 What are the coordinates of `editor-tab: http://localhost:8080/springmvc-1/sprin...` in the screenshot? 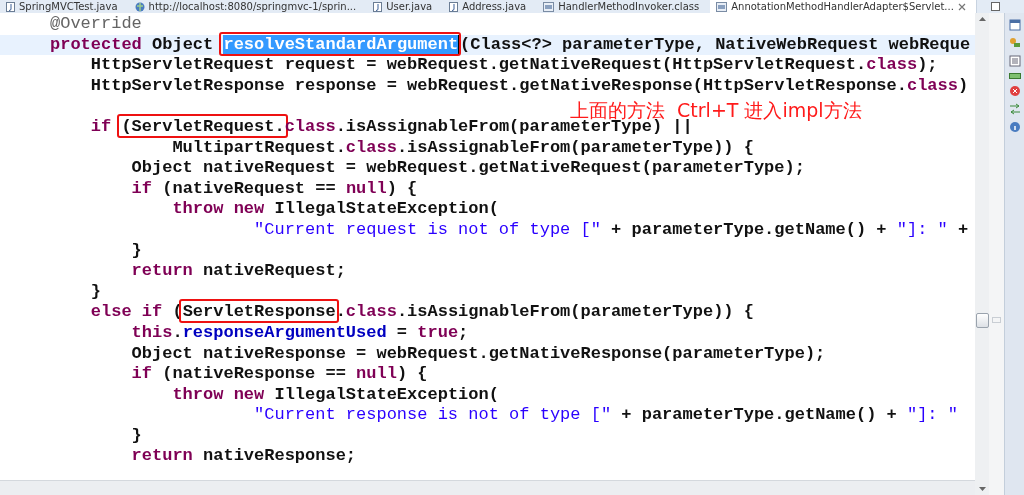 It's located at (248, 6).